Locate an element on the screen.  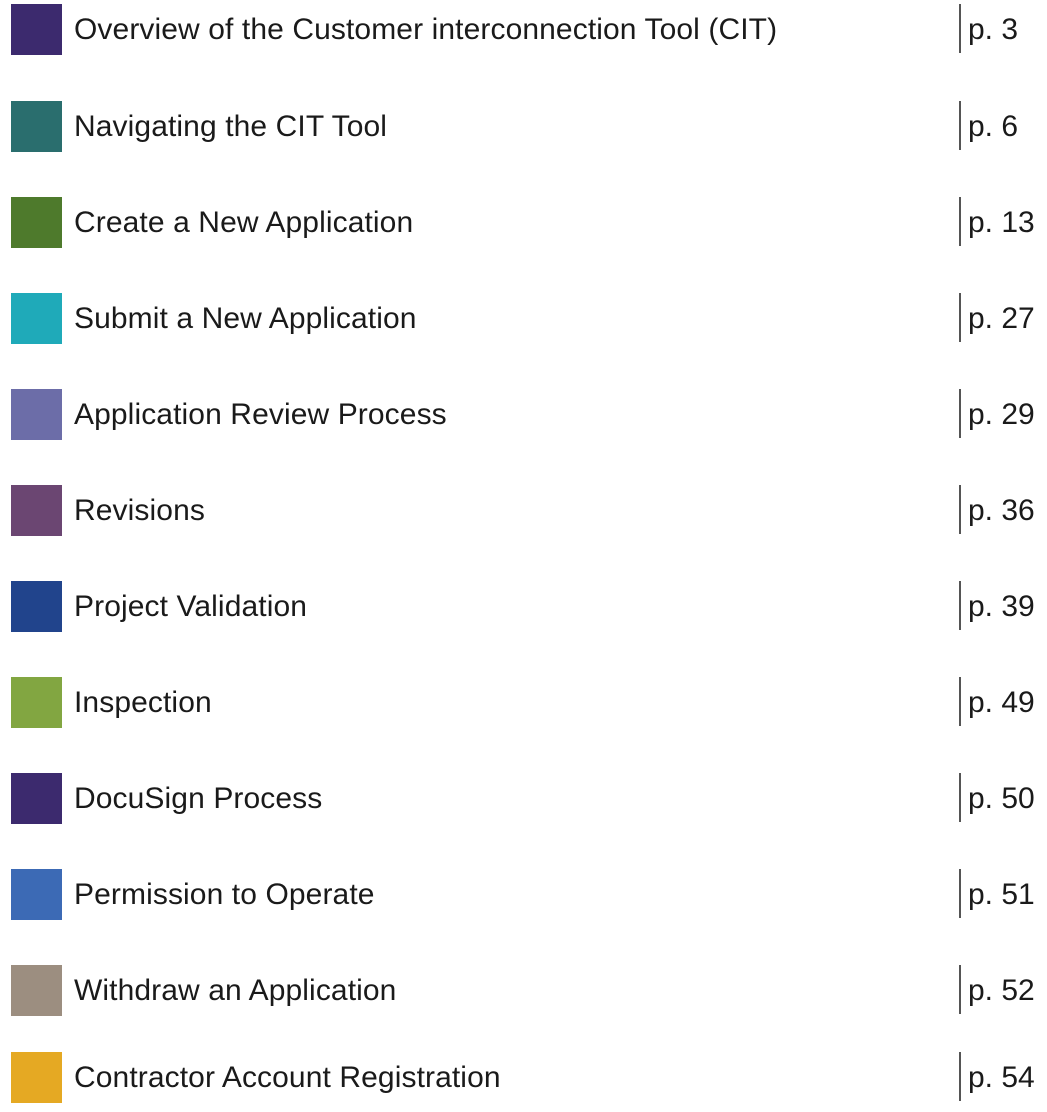
toc-entry: Permission to Operate p. 51 is located at coordinates (523, 899).